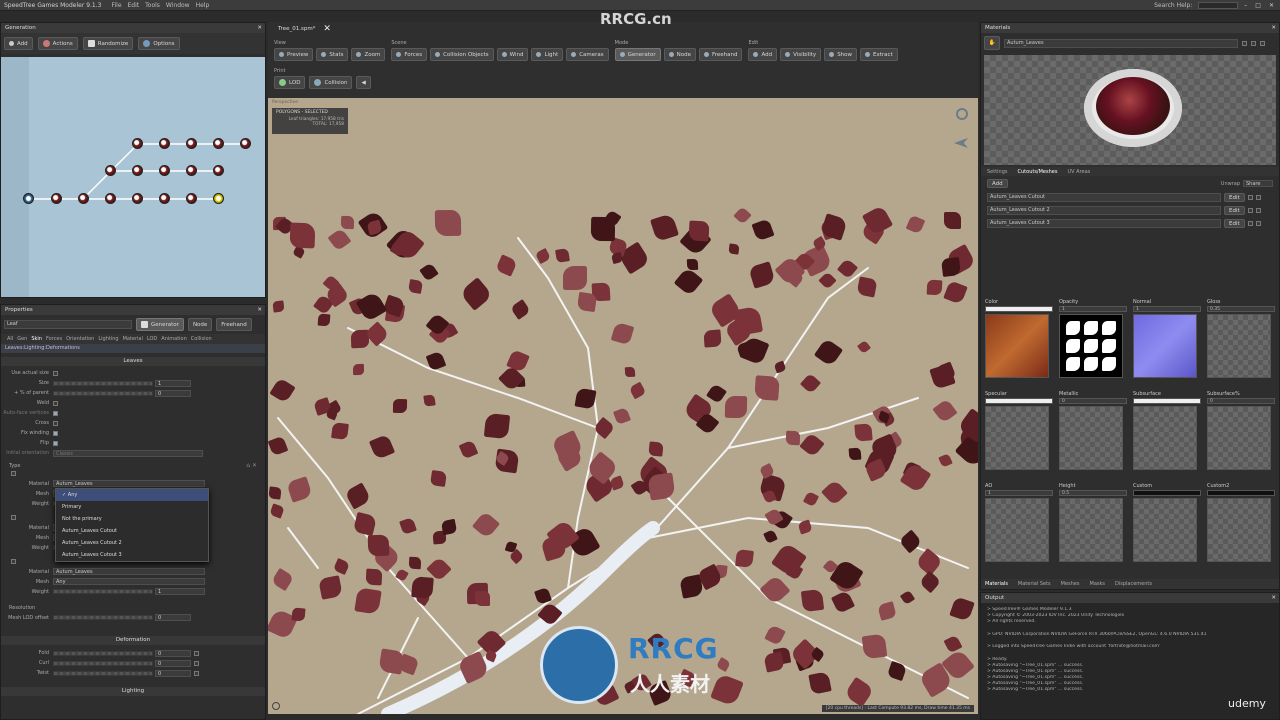 The height and width of the screenshot is (720, 1280). Describe the element at coordinates (28, 198) in the screenshot. I see `graph-node-root` at that location.